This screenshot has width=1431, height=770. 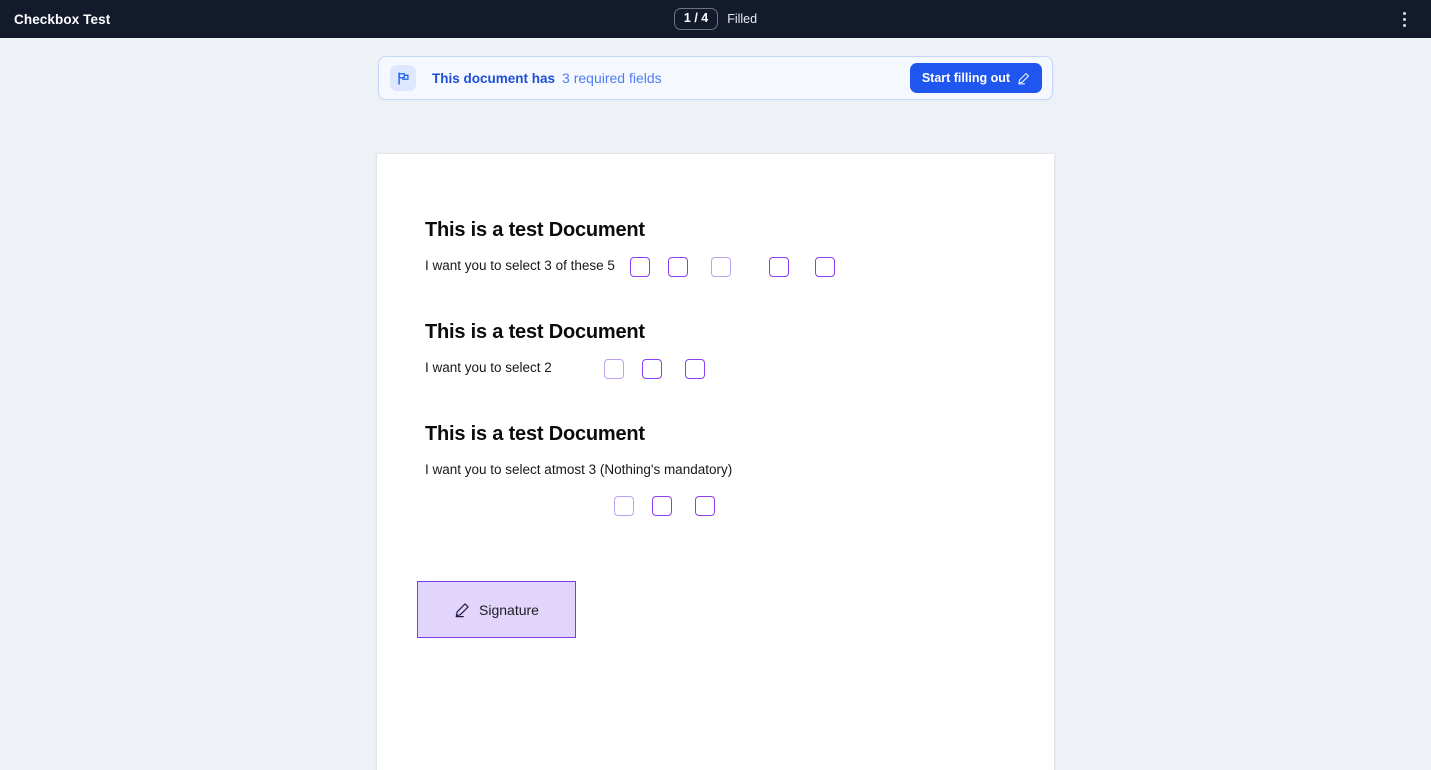 What do you see at coordinates (62, 19) in the screenshot?
I see `document-title: Checkbox Test` at bounding box center [62, 19].